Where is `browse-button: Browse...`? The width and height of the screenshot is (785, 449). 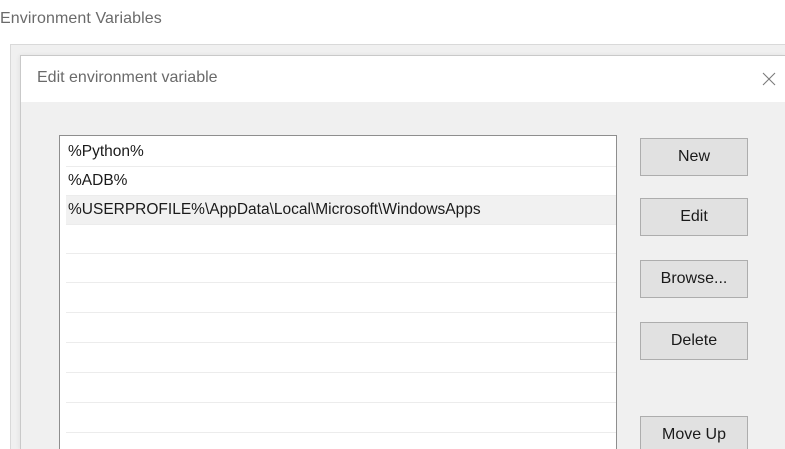 browse-button: Browse... is located at coordinates (694, 279).